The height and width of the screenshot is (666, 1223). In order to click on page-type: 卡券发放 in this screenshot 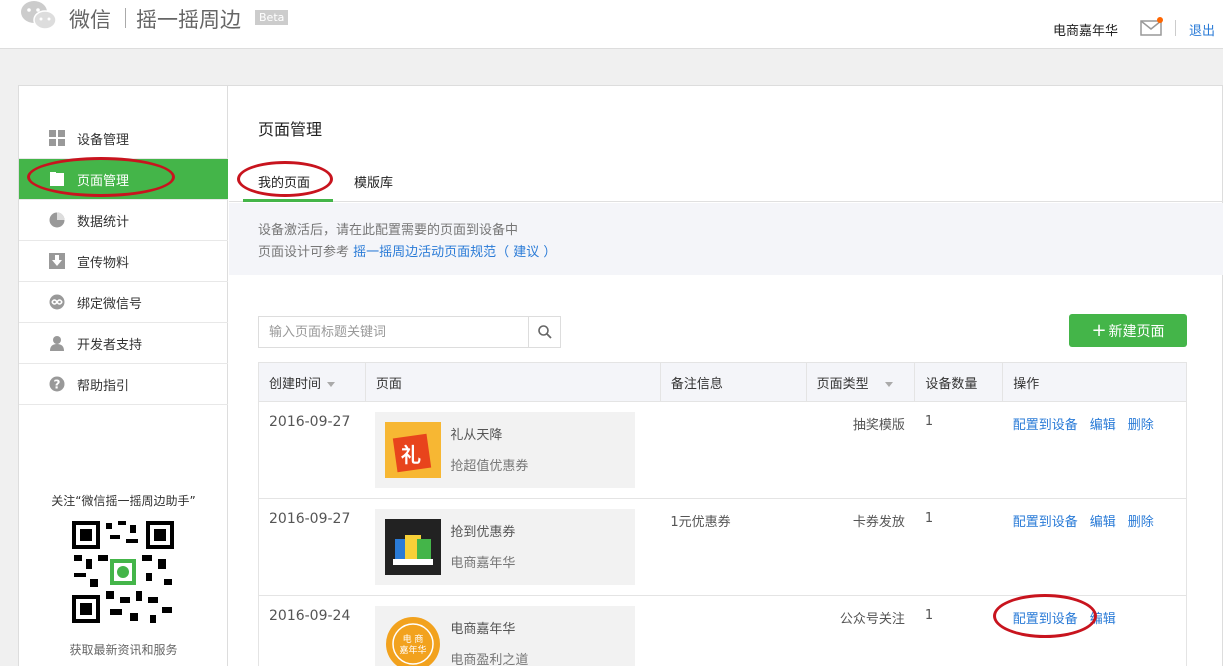, I will do `click(860, 547)`.